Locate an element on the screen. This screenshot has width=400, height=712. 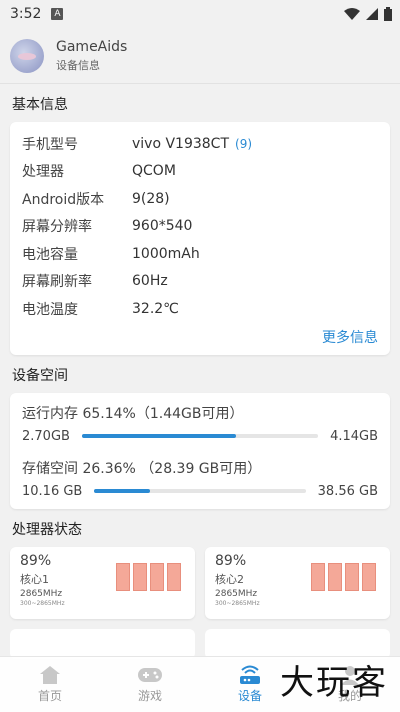
home-icon is located at coordinates (50, 675).